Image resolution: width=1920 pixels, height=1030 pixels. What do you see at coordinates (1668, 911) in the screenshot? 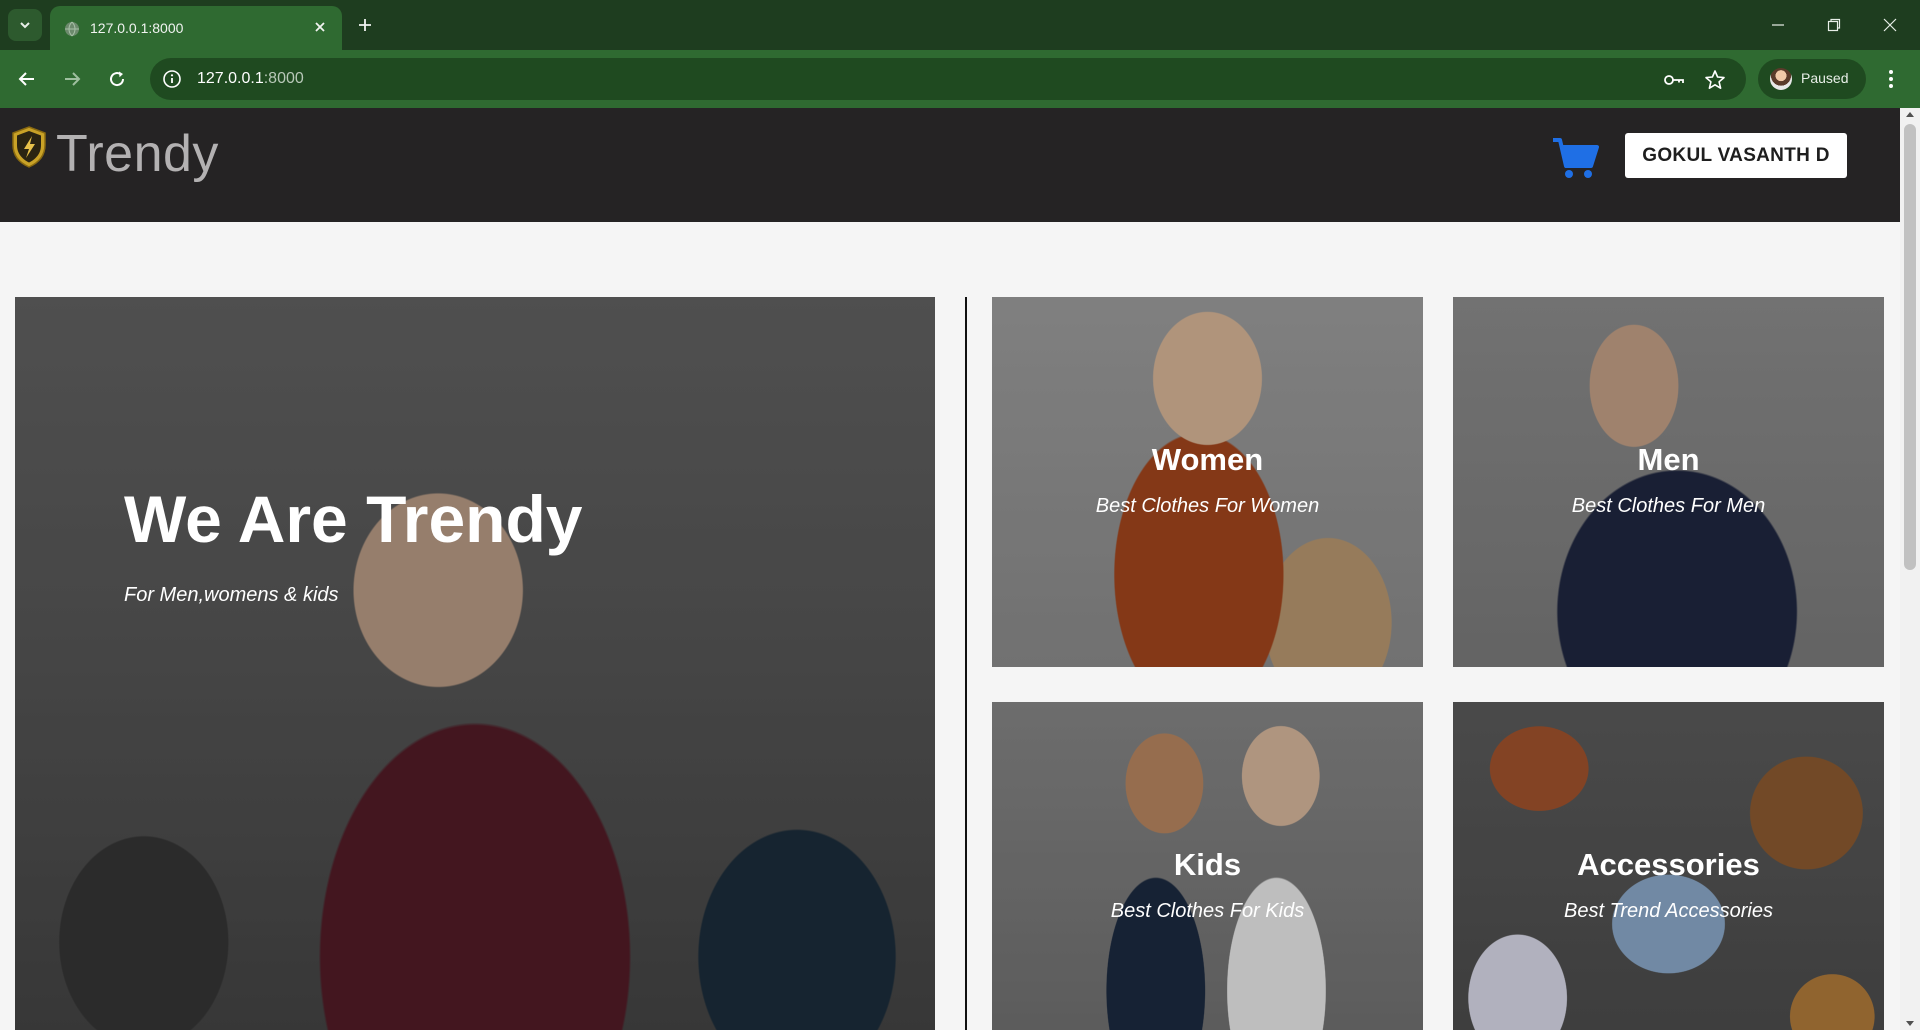
I see `category-subtitle: Best Trend Accessories` at bounding box center [1668, 911].